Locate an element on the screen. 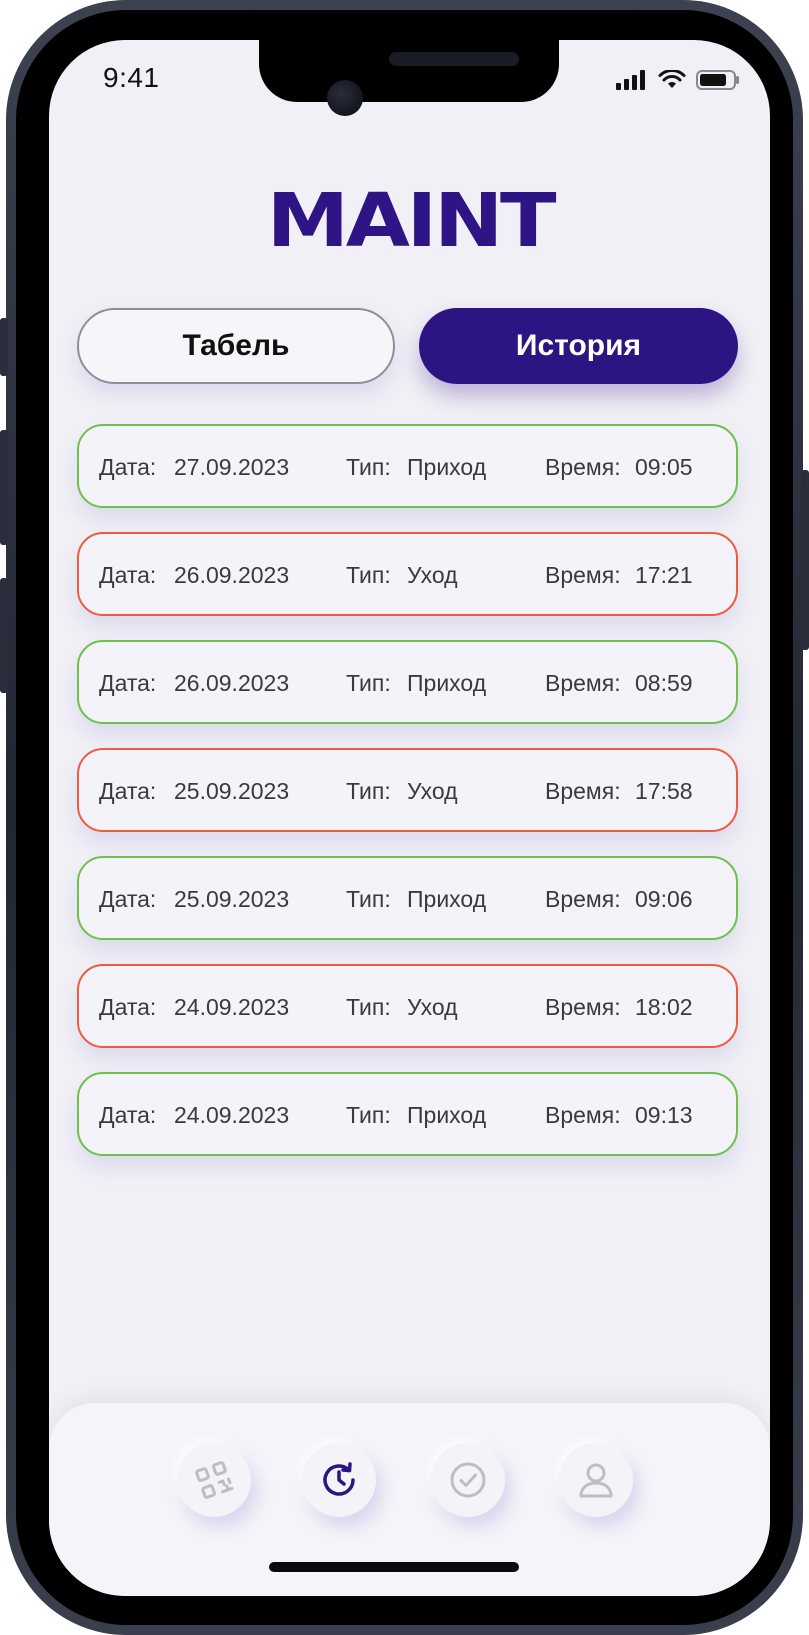  history-record: Дата: 25.09.2023 Тип: Приход Время: 09:06 is located at coordinates (407, 898).